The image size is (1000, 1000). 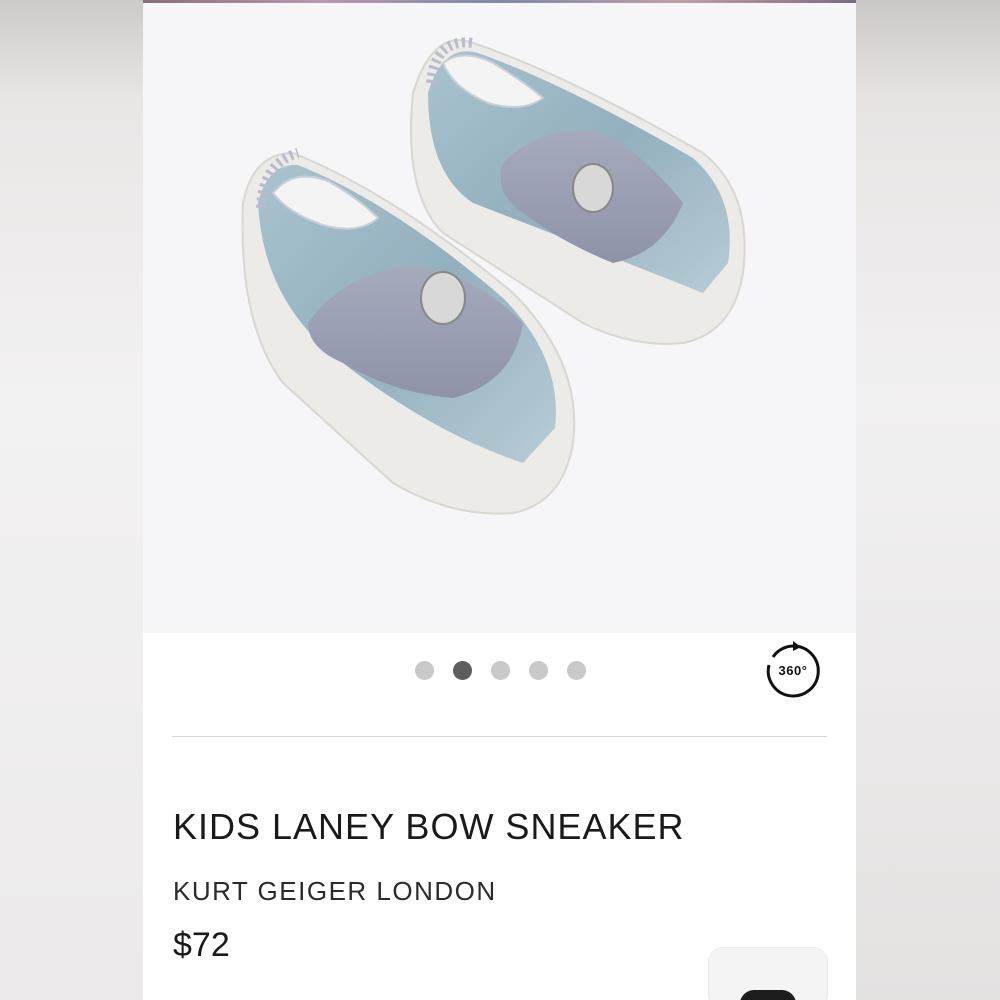 What do you see at coordinates (335, 891) in the screenshot?
I see `product-brand: KURT GEIGER LONDON` at bounding box center [335, 891].